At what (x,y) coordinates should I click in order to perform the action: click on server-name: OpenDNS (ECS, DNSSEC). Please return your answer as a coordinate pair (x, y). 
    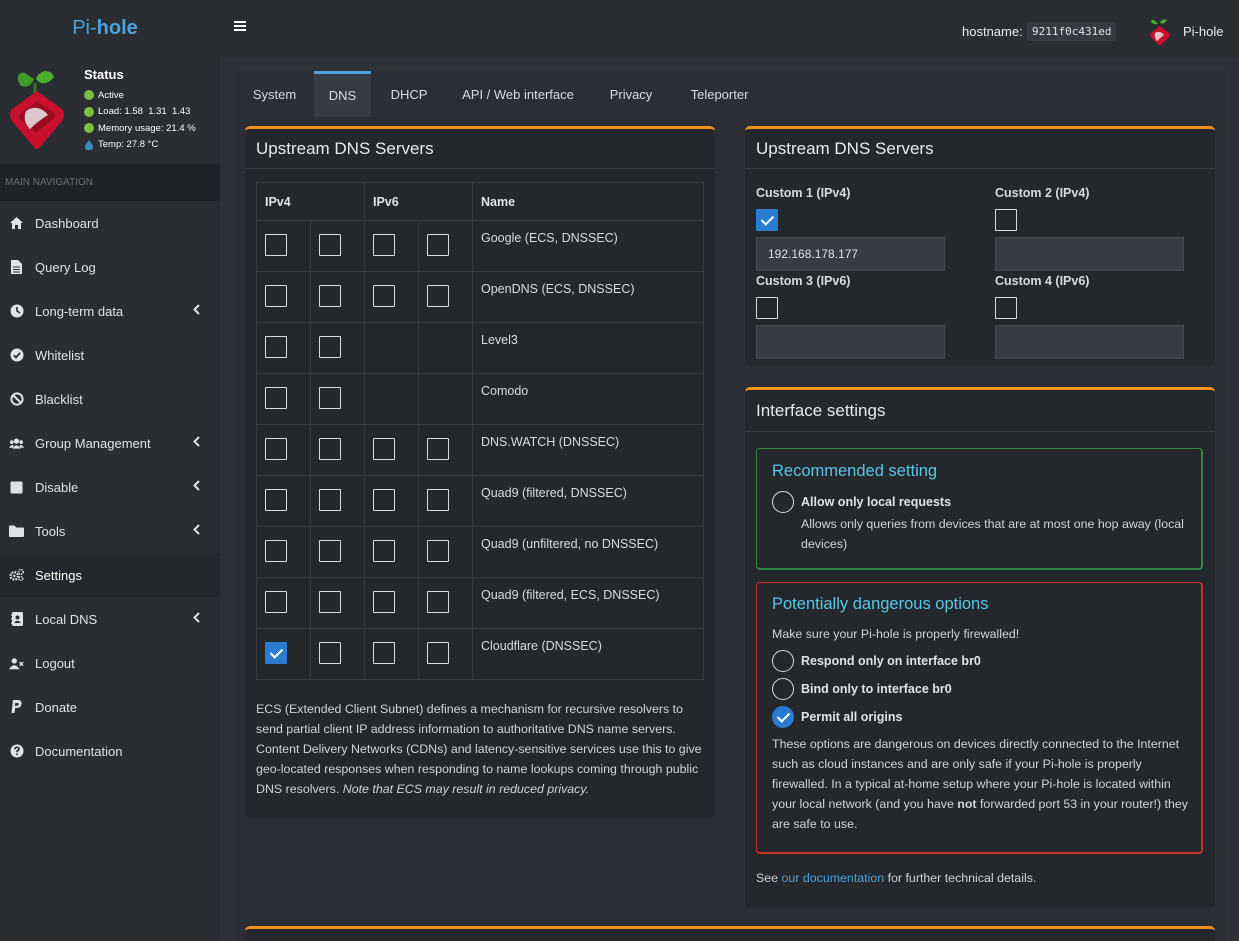
    Looking at the image, I should click on (588, 297).